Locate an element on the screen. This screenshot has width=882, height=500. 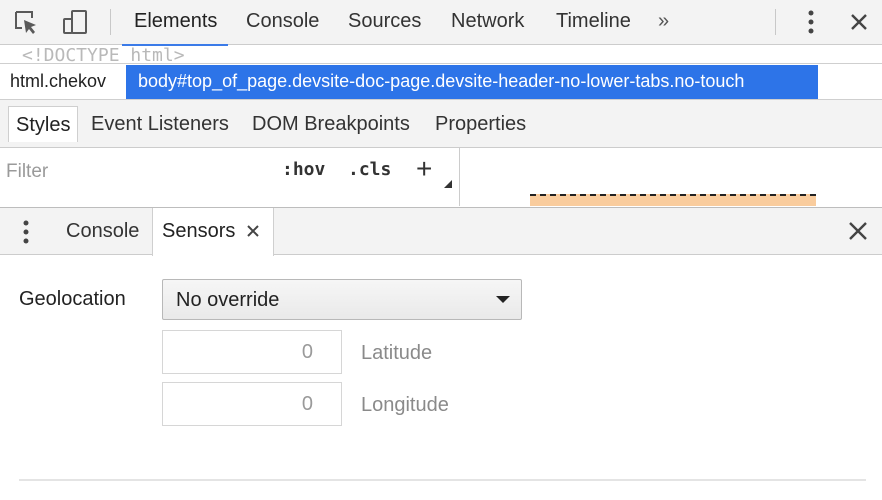
box-model-margin is located at coordinates (673, 200).